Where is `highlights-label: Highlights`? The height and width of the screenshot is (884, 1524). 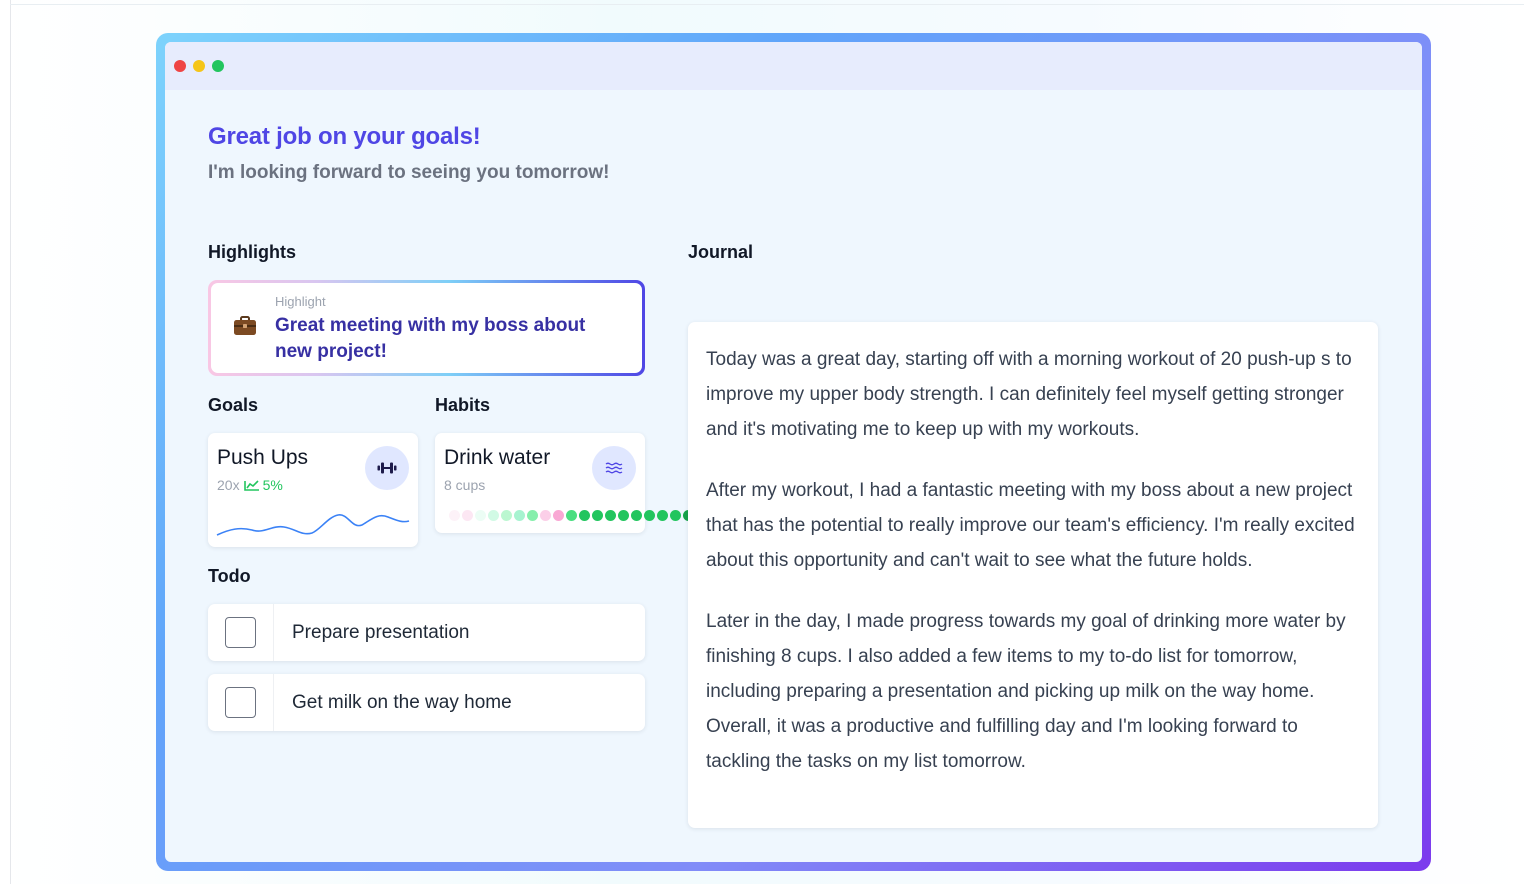 highlights-label: Highlights is located at coordinates (252, 252).